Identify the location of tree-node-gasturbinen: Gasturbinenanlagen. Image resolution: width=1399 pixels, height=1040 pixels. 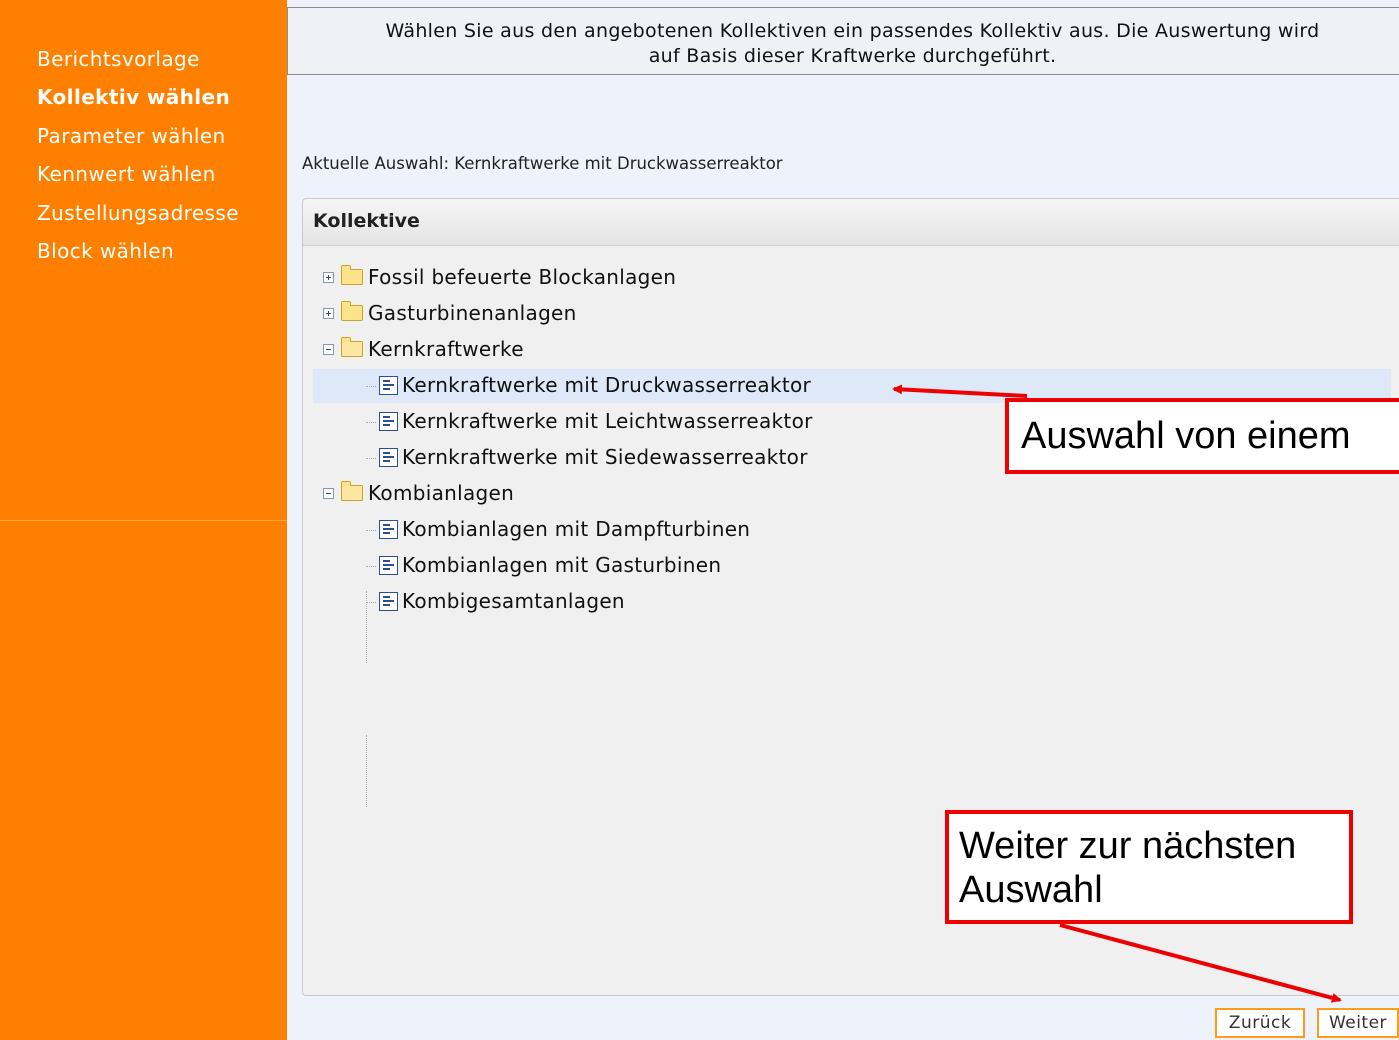
(853, 314).